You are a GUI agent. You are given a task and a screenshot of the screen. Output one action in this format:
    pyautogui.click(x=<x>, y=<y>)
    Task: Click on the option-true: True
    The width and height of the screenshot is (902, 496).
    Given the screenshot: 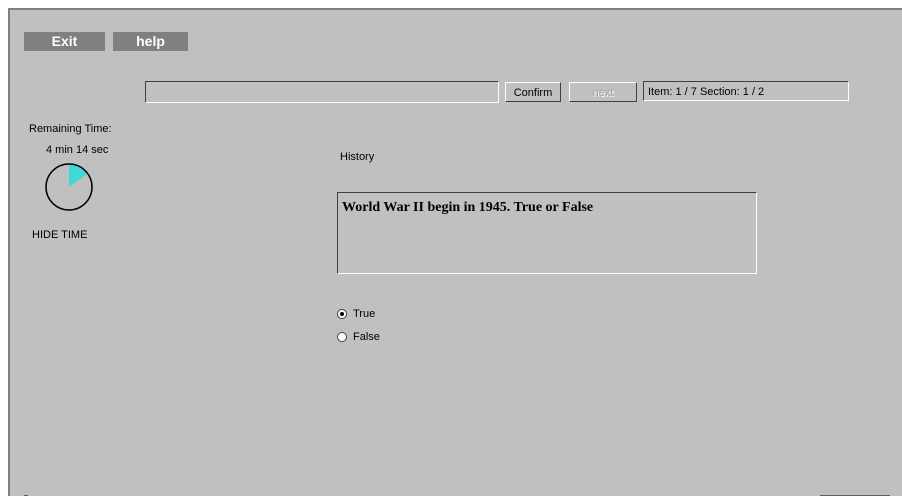 What is the action you would take?
    pyautogui.click(x=356, y=314)
    